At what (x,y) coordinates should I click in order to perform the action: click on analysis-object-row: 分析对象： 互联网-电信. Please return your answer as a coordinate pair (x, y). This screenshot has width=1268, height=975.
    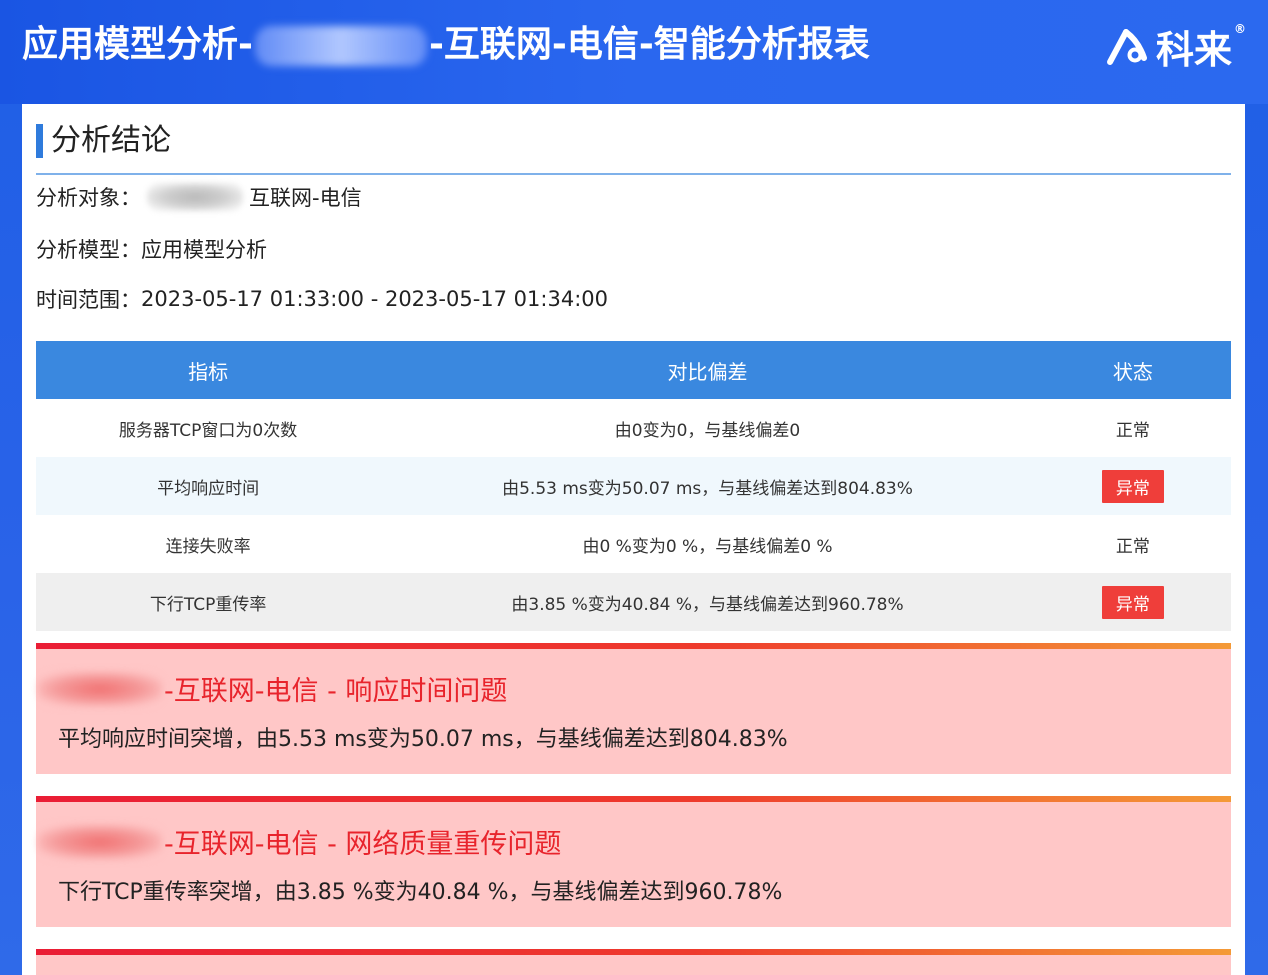
    Looking at the image, I should click on (199, 197).